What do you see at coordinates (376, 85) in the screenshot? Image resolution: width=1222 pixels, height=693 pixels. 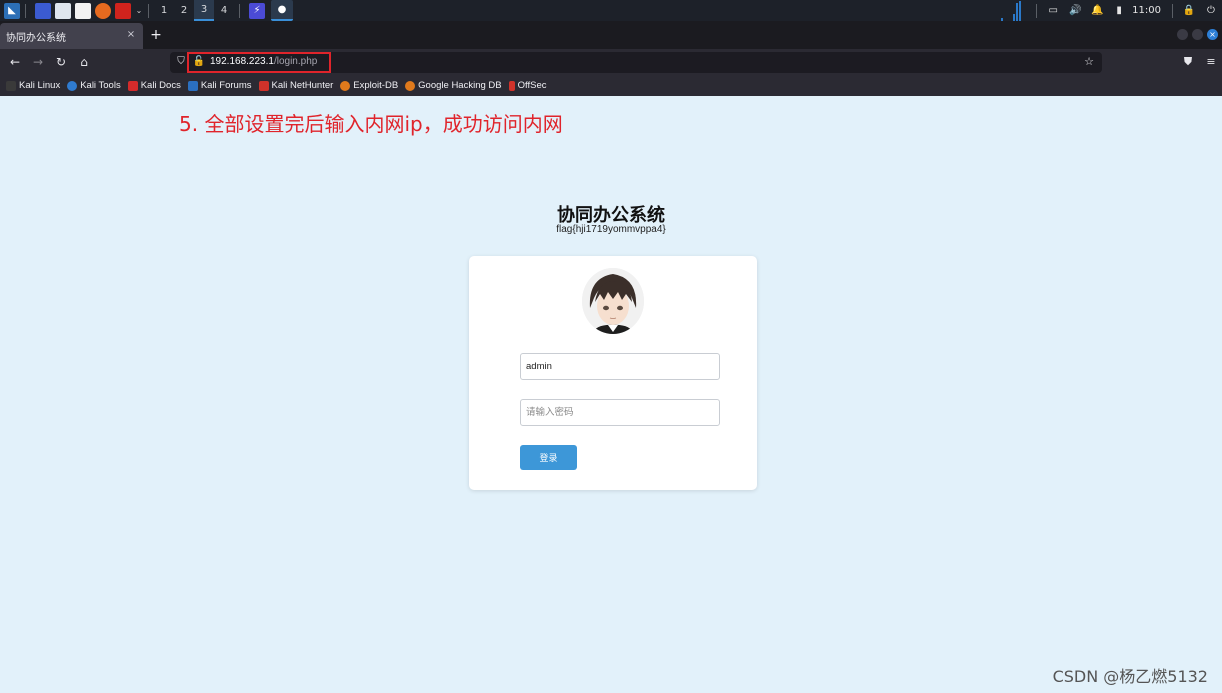 I see `bookmark-label: Exploit-DB` at bounding box center [376, 85].